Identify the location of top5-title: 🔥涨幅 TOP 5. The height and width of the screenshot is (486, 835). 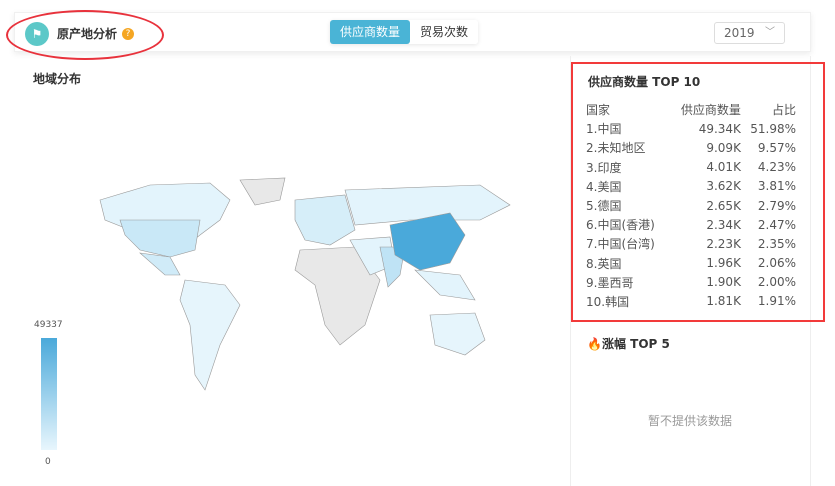
(628, 343).